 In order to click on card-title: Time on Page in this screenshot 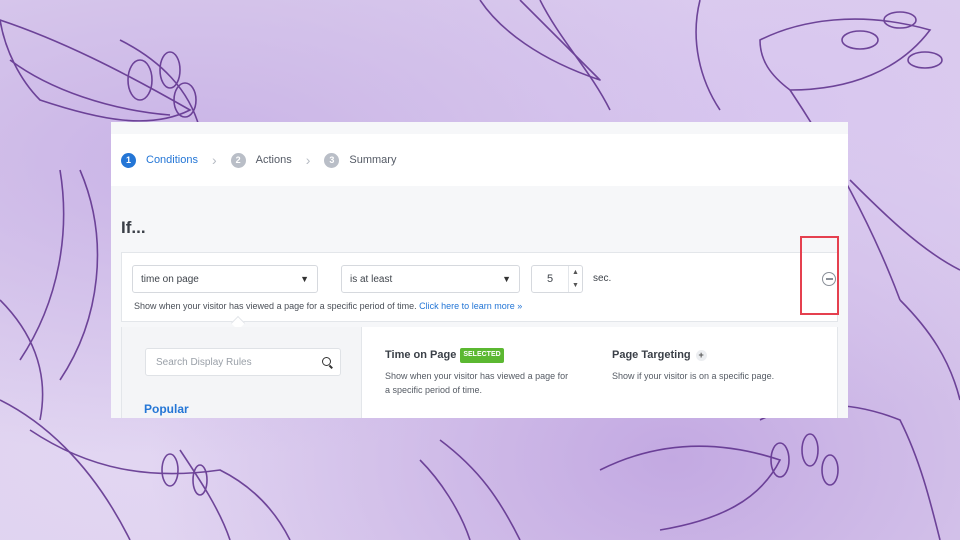, I will do `click(421, 355)`.